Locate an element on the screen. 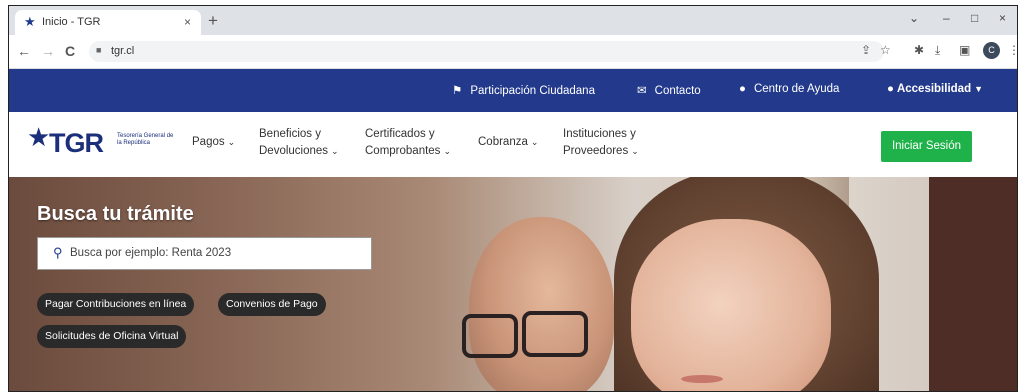  topbar-link-contacto: ✉ Contacto is located at coordinates (669, 90).